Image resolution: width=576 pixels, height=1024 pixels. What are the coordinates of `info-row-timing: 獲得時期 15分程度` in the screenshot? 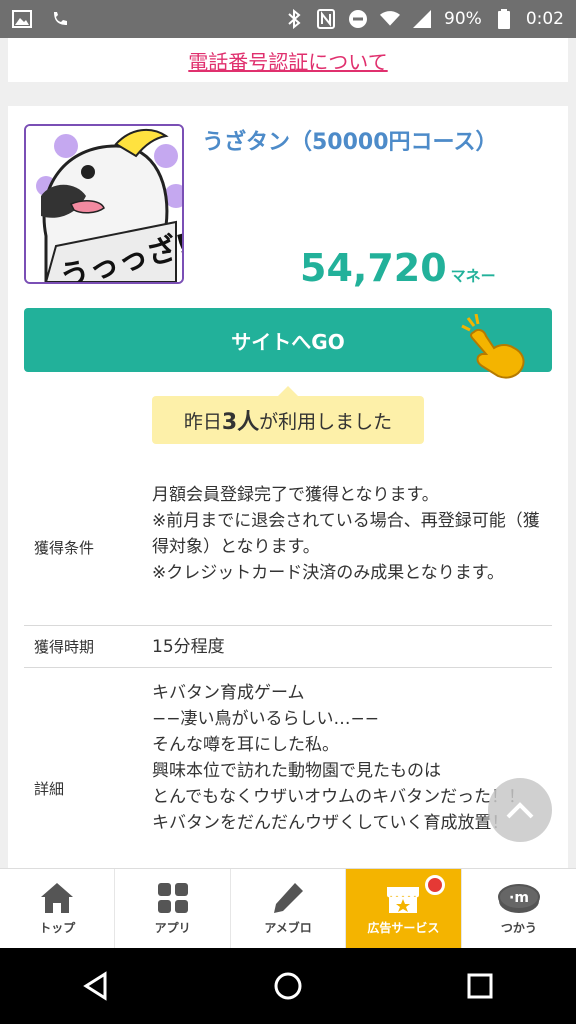 It's located at (288, 647).